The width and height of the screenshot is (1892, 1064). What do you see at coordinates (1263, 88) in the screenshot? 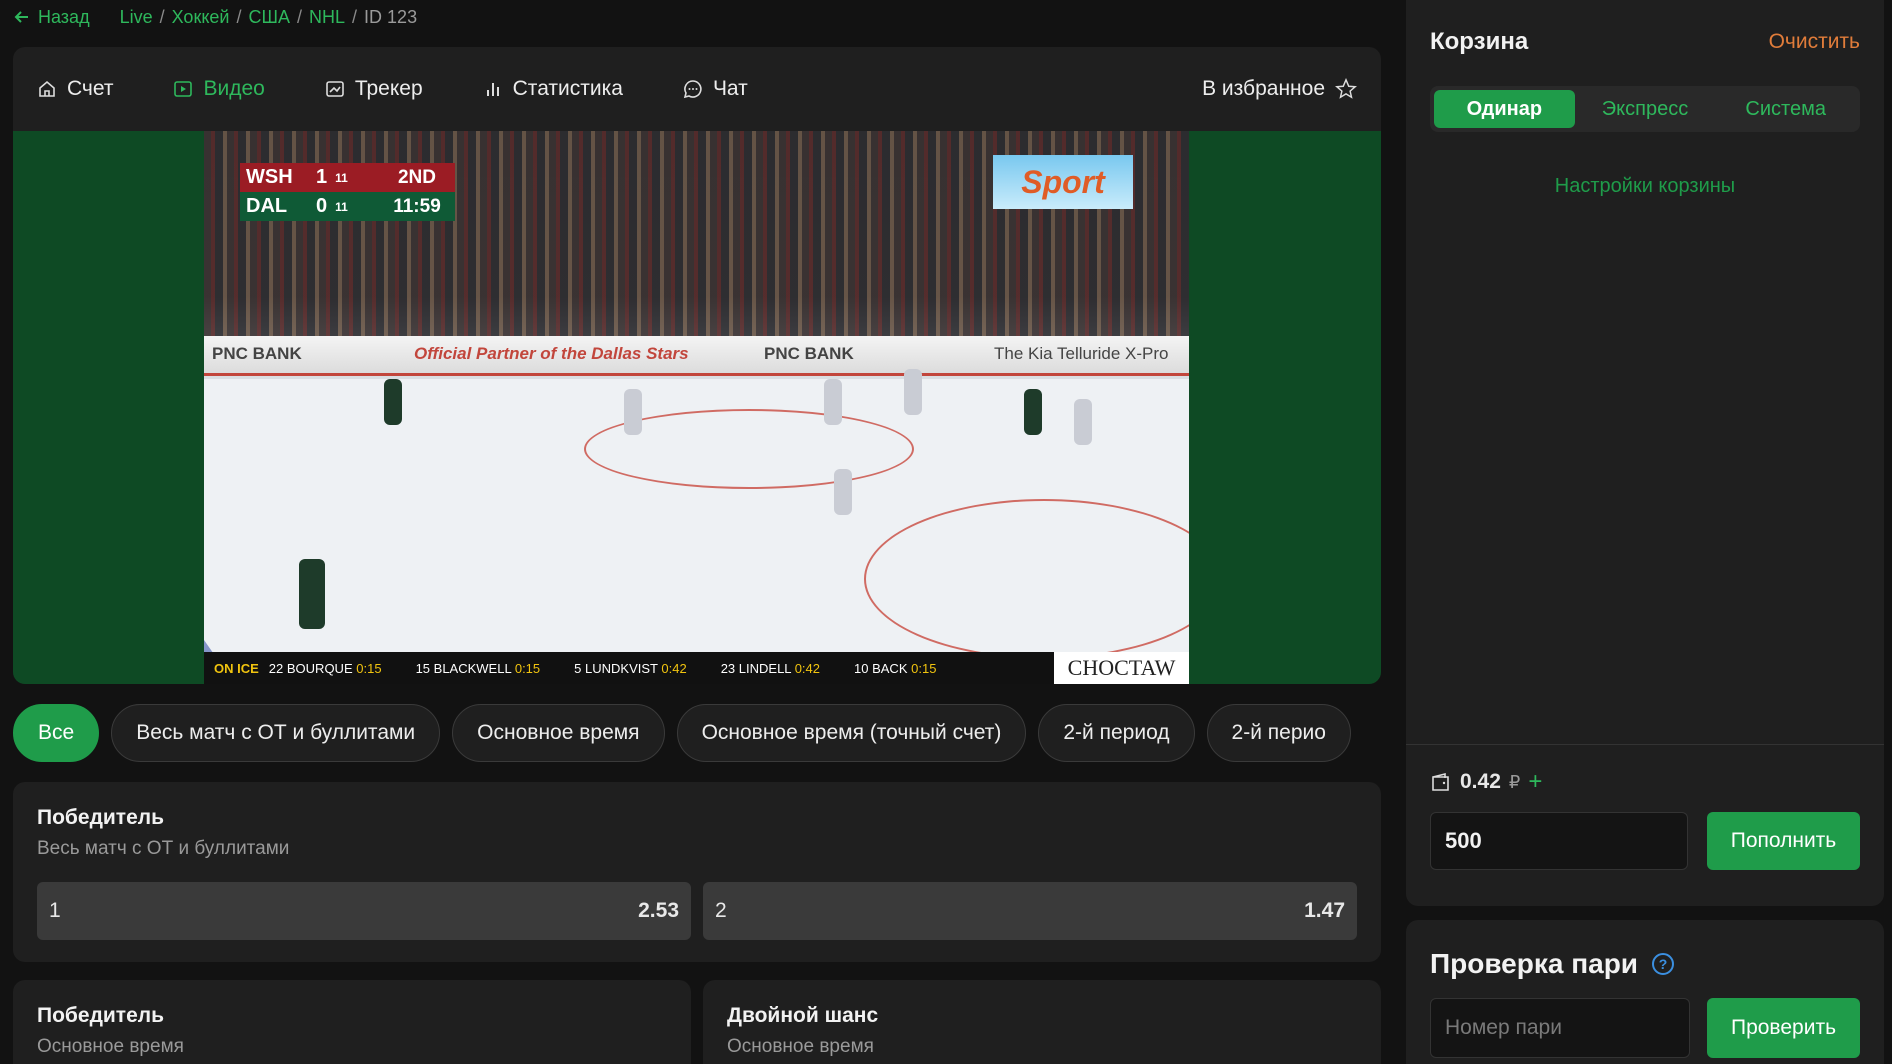
I see `favorites-label: В избранное` at bounding box center [1263, 88].